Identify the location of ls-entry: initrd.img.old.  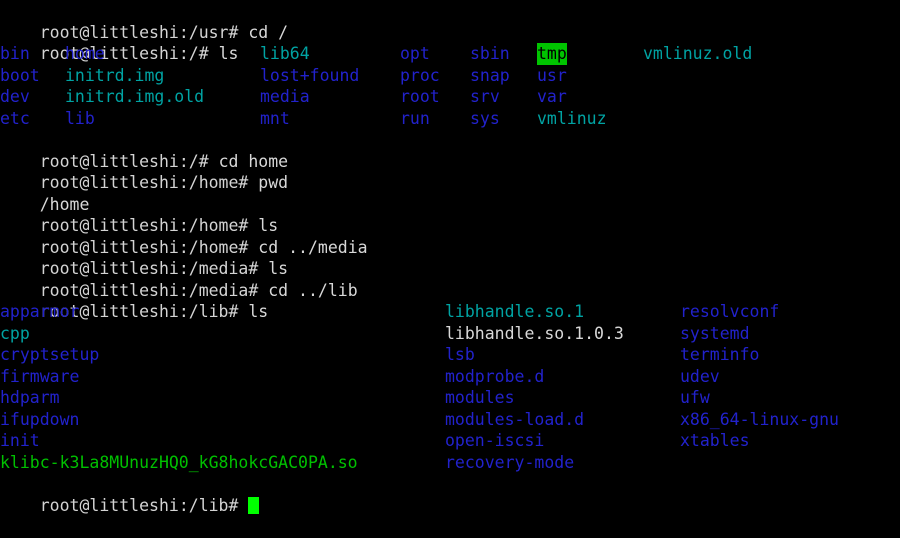
(134, 97).